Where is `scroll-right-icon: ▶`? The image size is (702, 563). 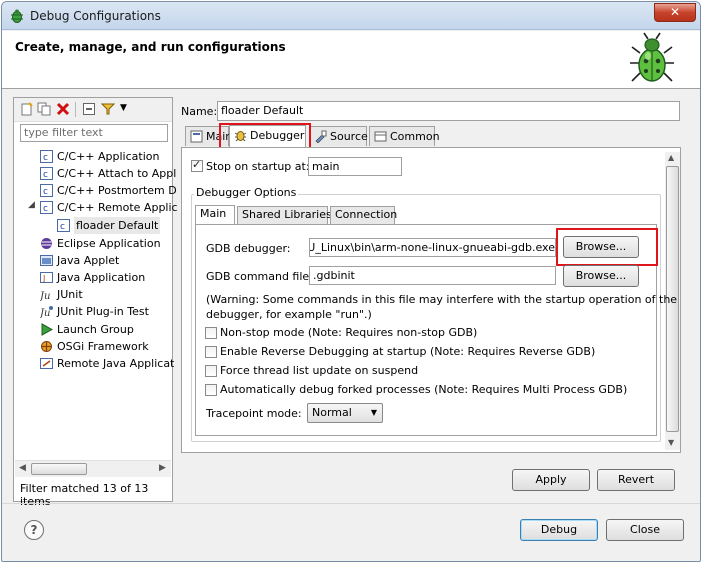 scroll-right-icon: ▶ is located at coordinates (162, 468).